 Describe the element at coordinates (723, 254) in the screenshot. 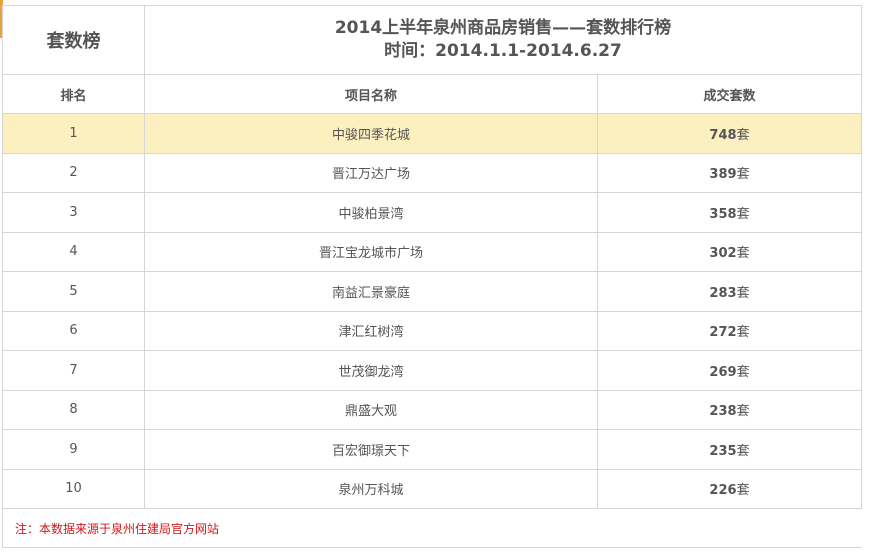

I see `deal-count-value: 302` at that location.